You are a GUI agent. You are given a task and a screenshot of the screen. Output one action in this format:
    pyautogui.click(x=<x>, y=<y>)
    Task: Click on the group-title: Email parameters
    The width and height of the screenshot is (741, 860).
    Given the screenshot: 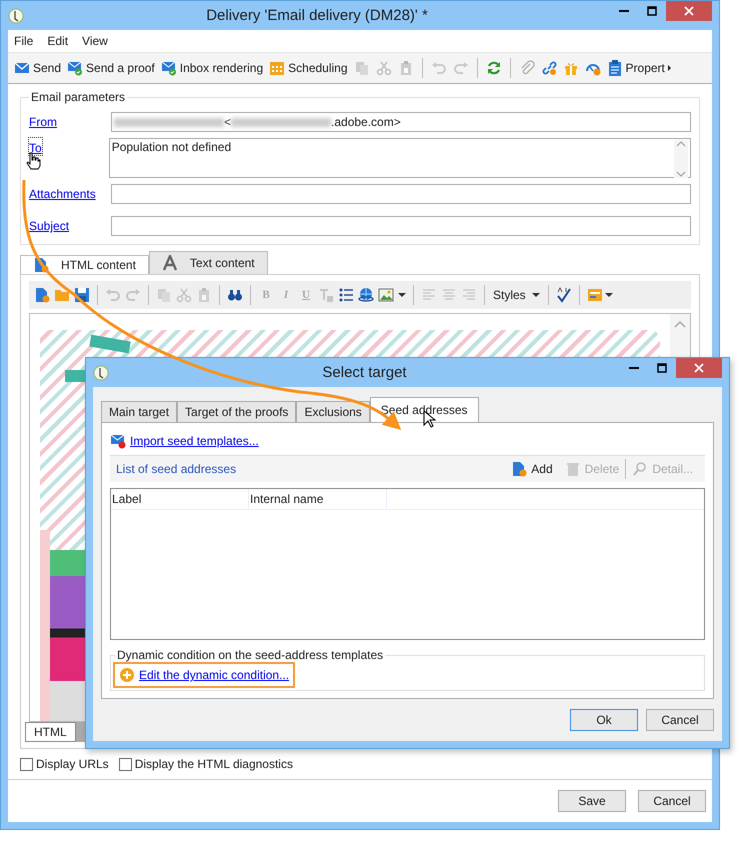 What is the action you would take?
    pyautogui.click(x=78, y=97)
    